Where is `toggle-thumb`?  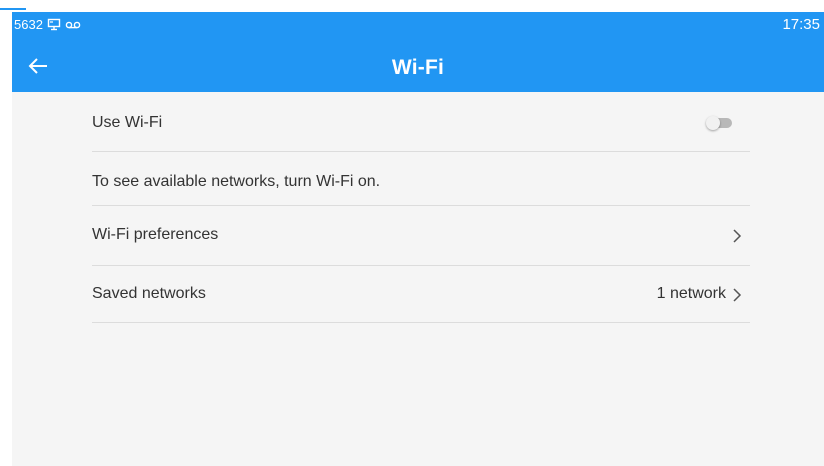
toggle-thumb is located at coordinates (713, 123).